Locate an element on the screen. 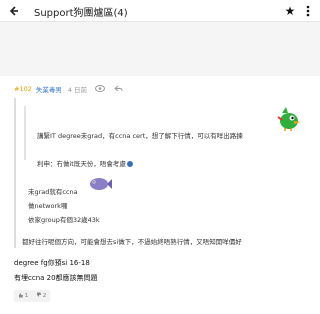 This screenshot has height=314, width=320. back-arrow-icon is located at coordinates (14, 11).